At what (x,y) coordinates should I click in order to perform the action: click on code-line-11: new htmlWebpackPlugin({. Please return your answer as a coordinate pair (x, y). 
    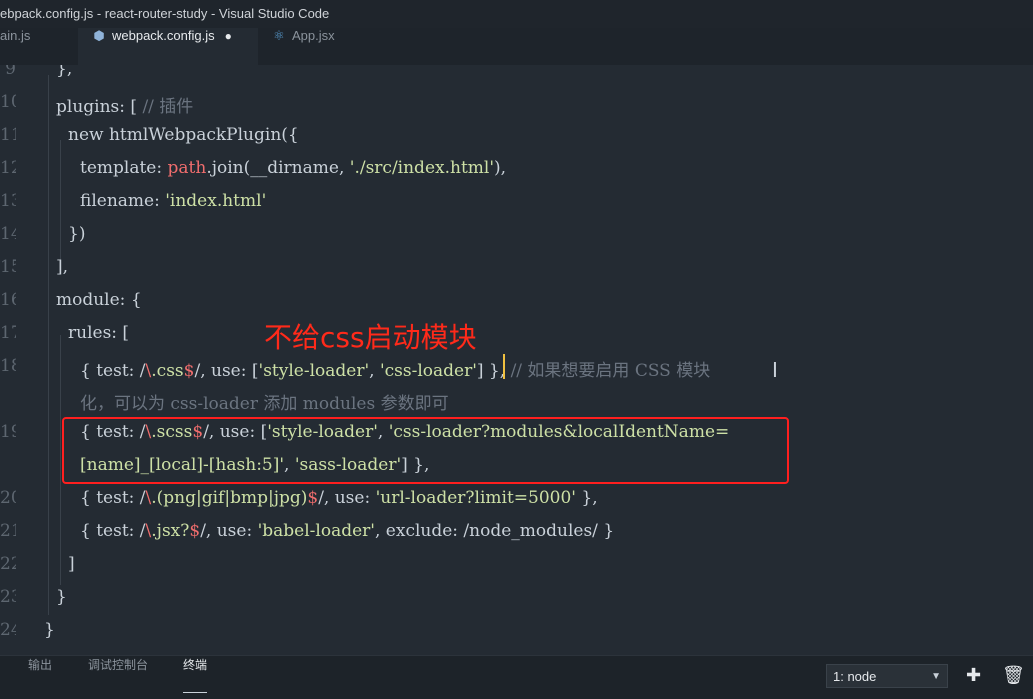
    Looking at the image, I should click on (183, 135).